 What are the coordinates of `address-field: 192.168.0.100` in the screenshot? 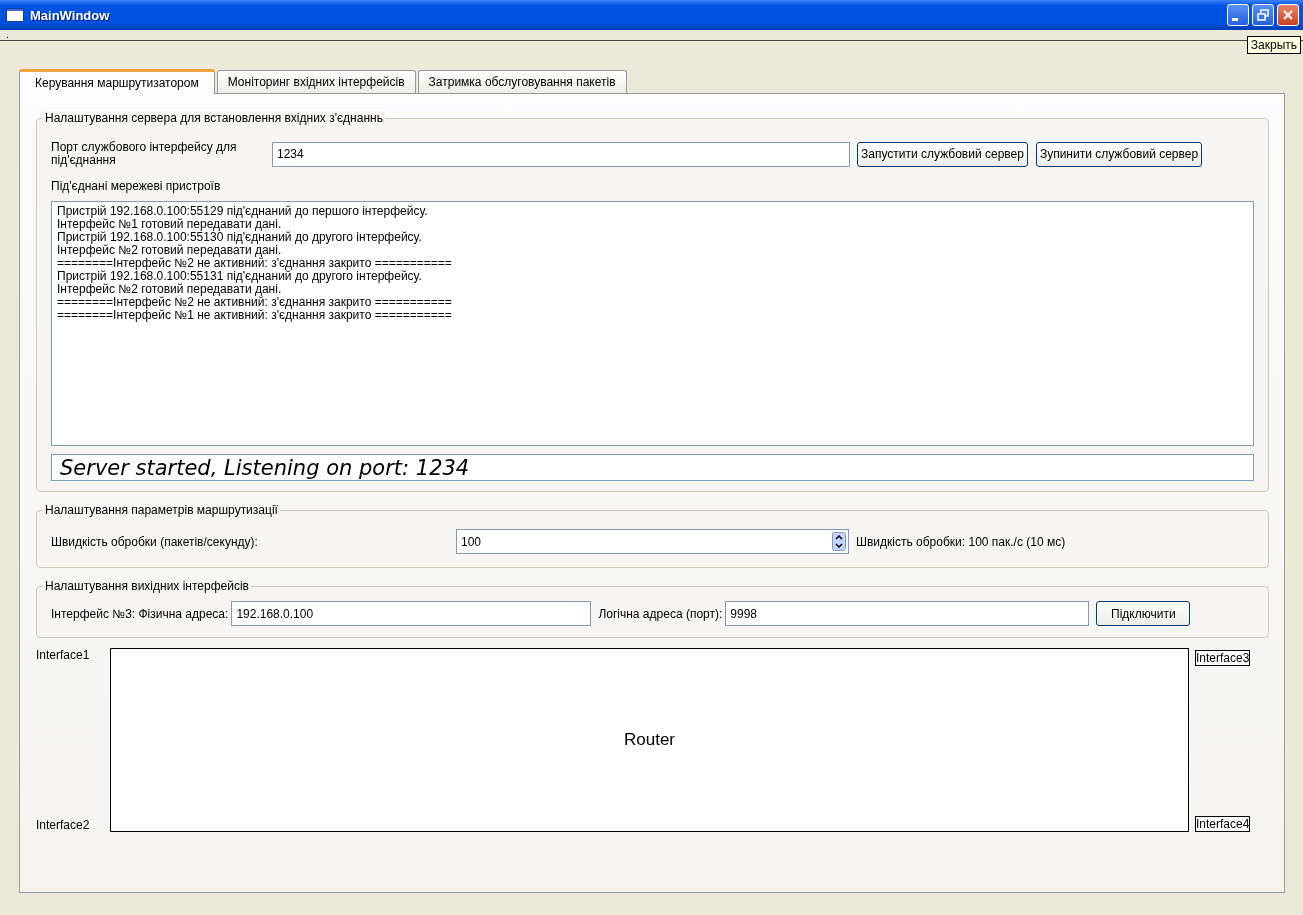 It's located at (411, 613).